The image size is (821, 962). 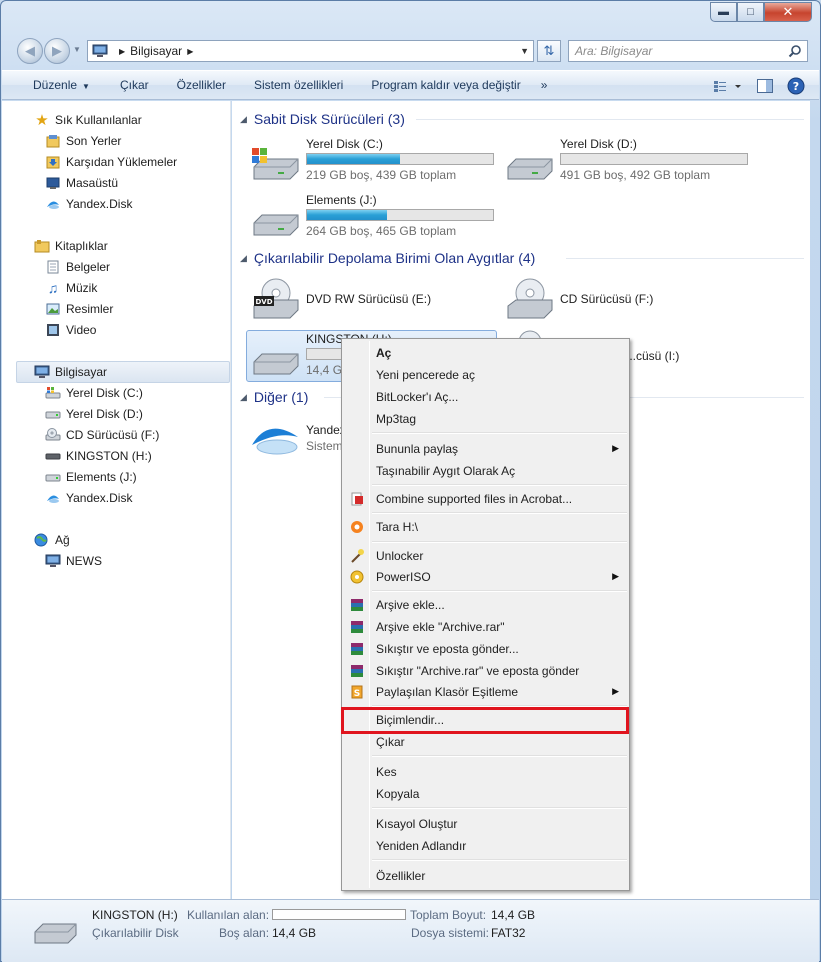 What do you see at coordinates (485, 846) in the screenshot?
I see `menu-item-rename: Yeniden Adlandır` at bounding box center [485, 846].